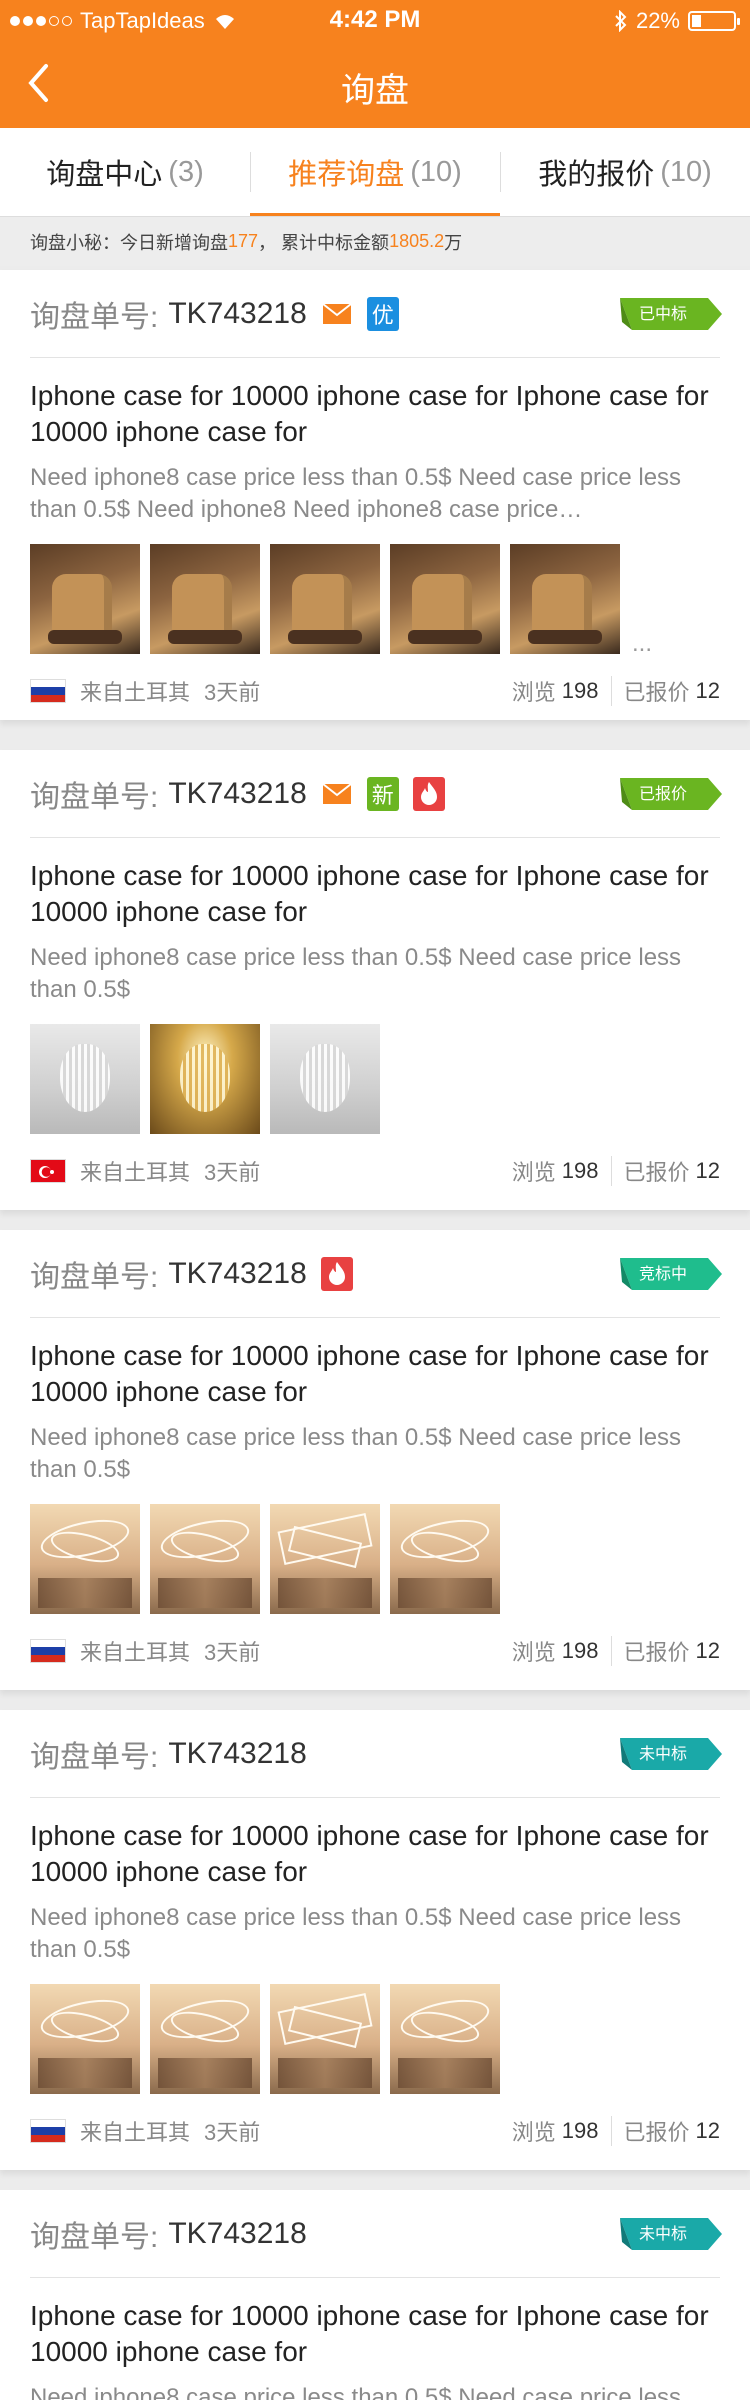 The width and height of the screenshot is (750, 2400). I want to click on tab-inquiry-center: 询盘中心 (3), so click(125, 172).